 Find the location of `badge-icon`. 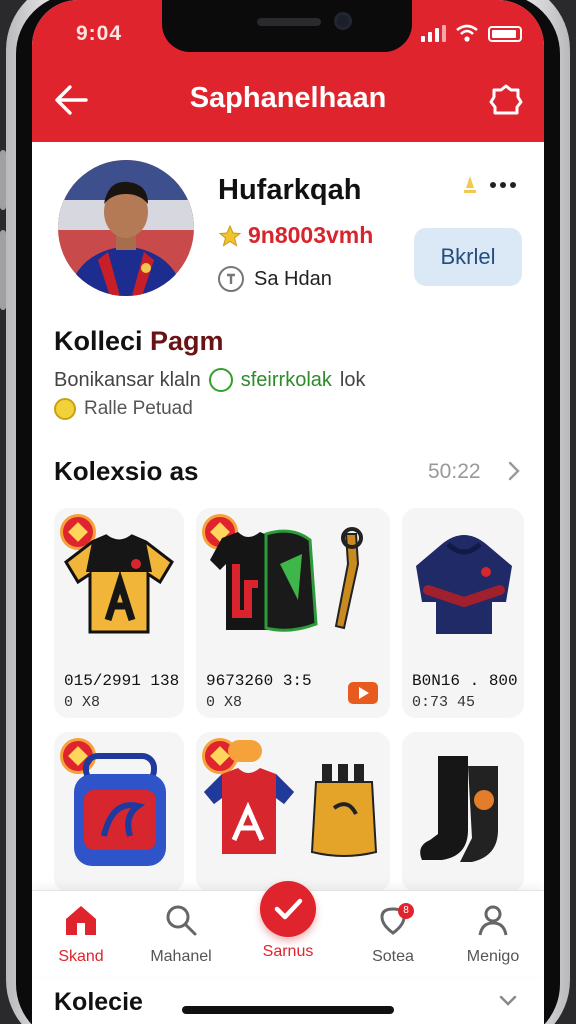

badge-icon is located at coordinates (506, 100).